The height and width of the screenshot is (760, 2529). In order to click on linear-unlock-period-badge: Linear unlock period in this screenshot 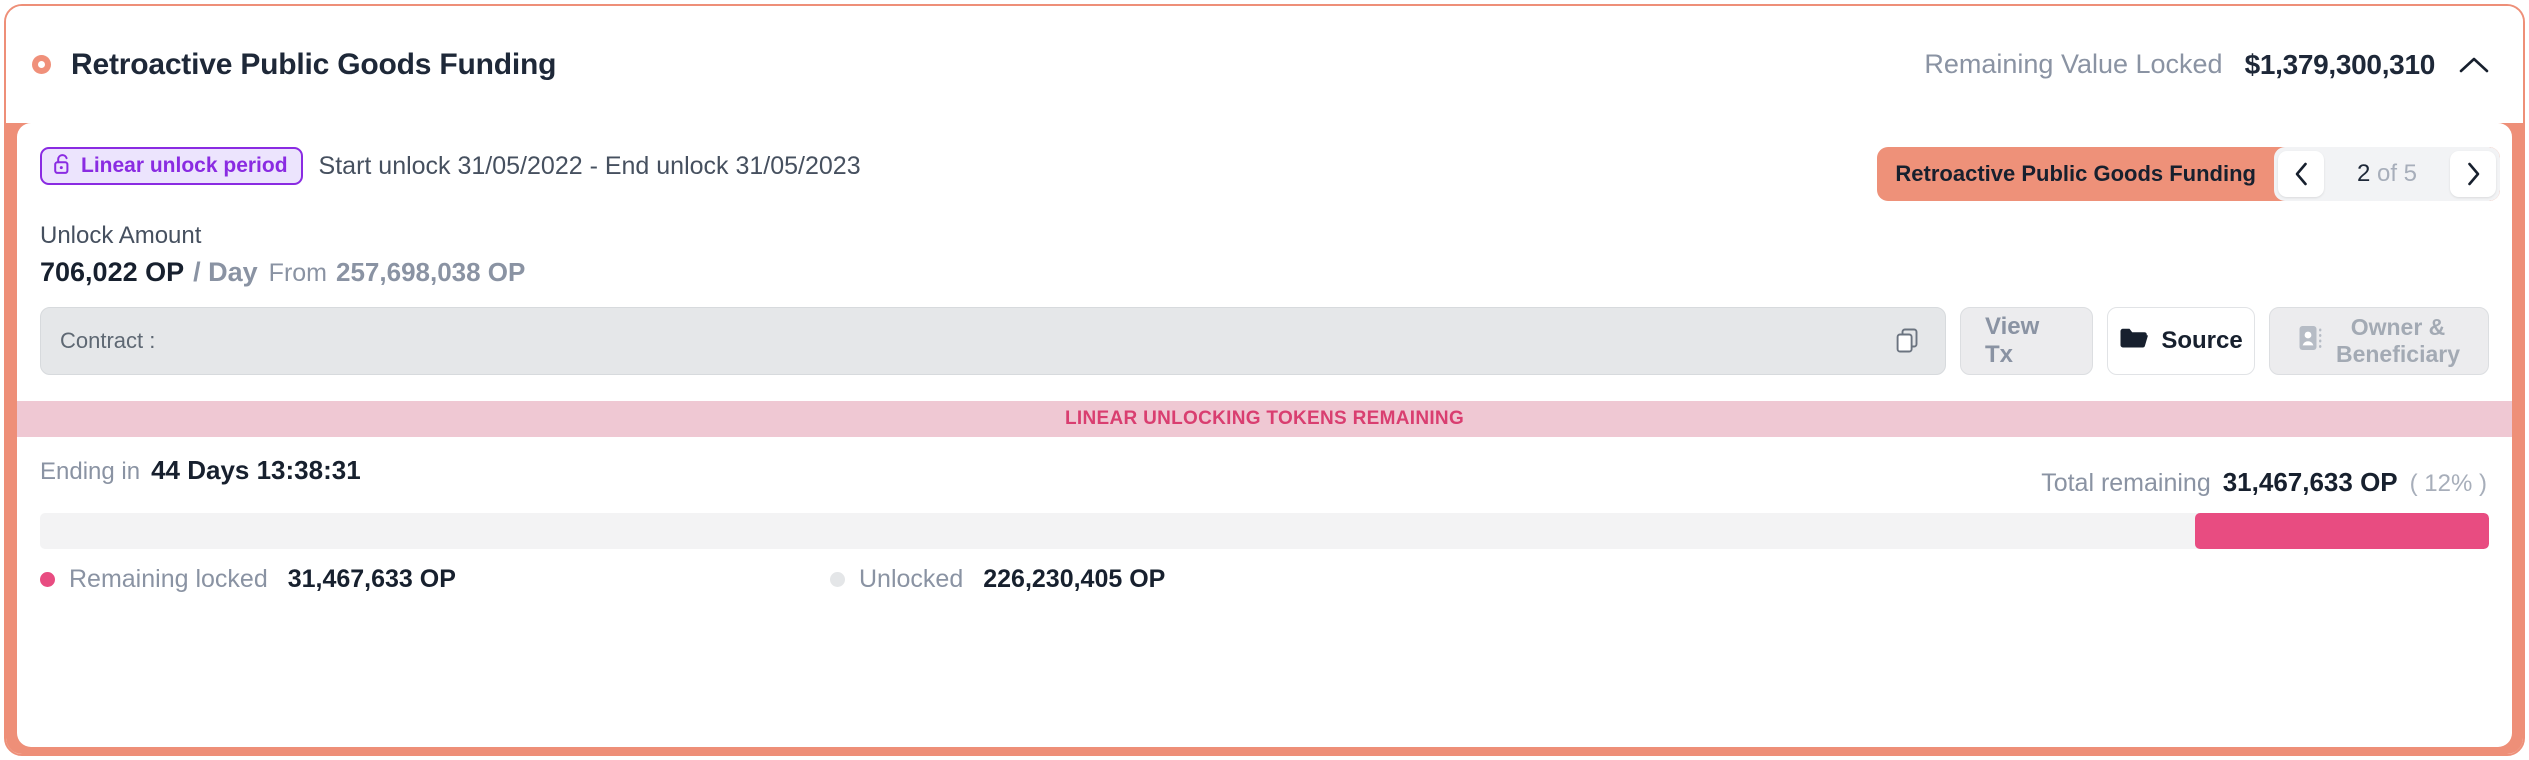, I will do `click(171, 166)`.